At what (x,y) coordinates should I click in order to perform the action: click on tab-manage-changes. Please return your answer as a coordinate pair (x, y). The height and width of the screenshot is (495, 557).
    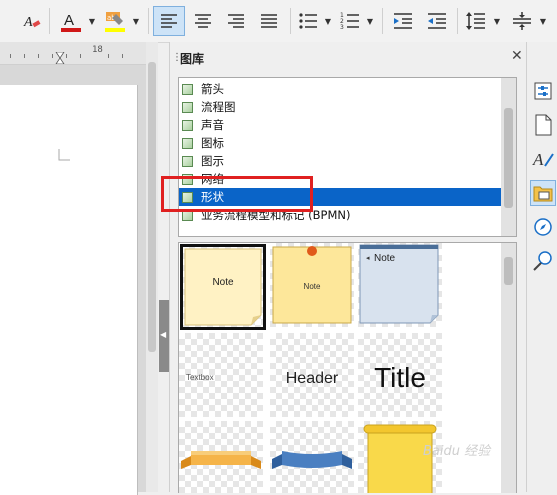
    Looking at the image, I should click on (543, 261).